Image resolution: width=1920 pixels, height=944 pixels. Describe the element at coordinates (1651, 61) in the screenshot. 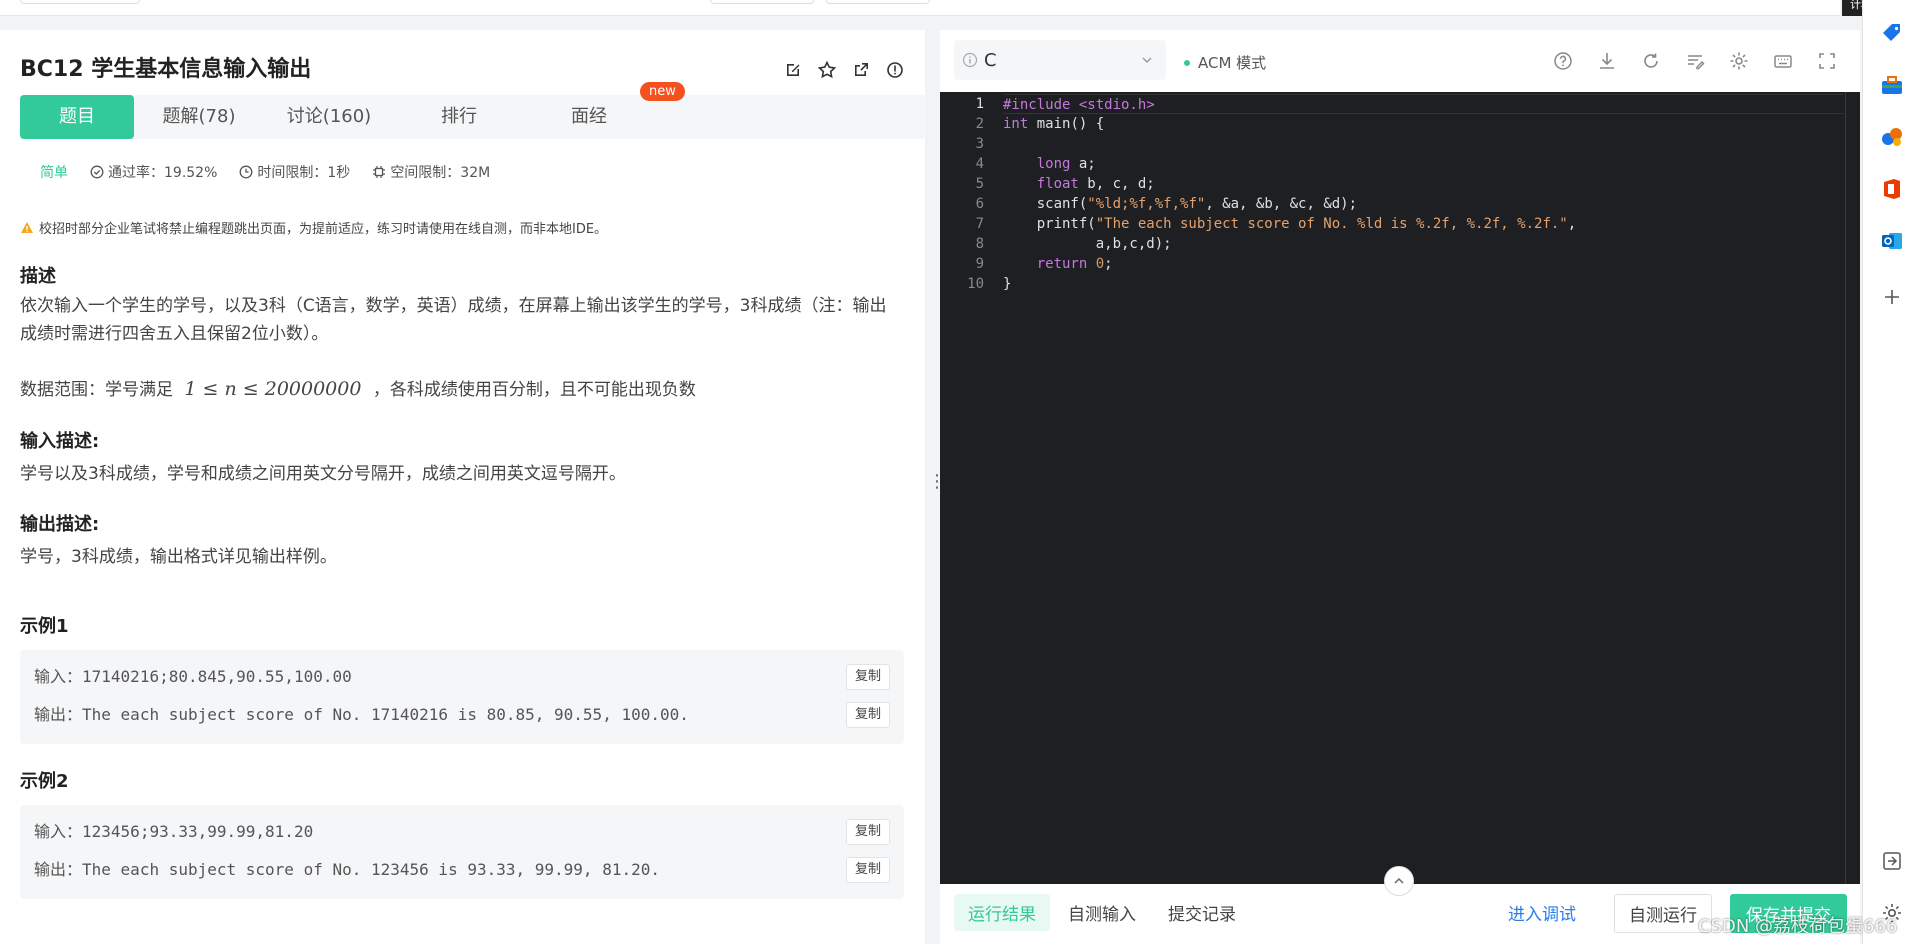

I see `refresh-icon` at that location.